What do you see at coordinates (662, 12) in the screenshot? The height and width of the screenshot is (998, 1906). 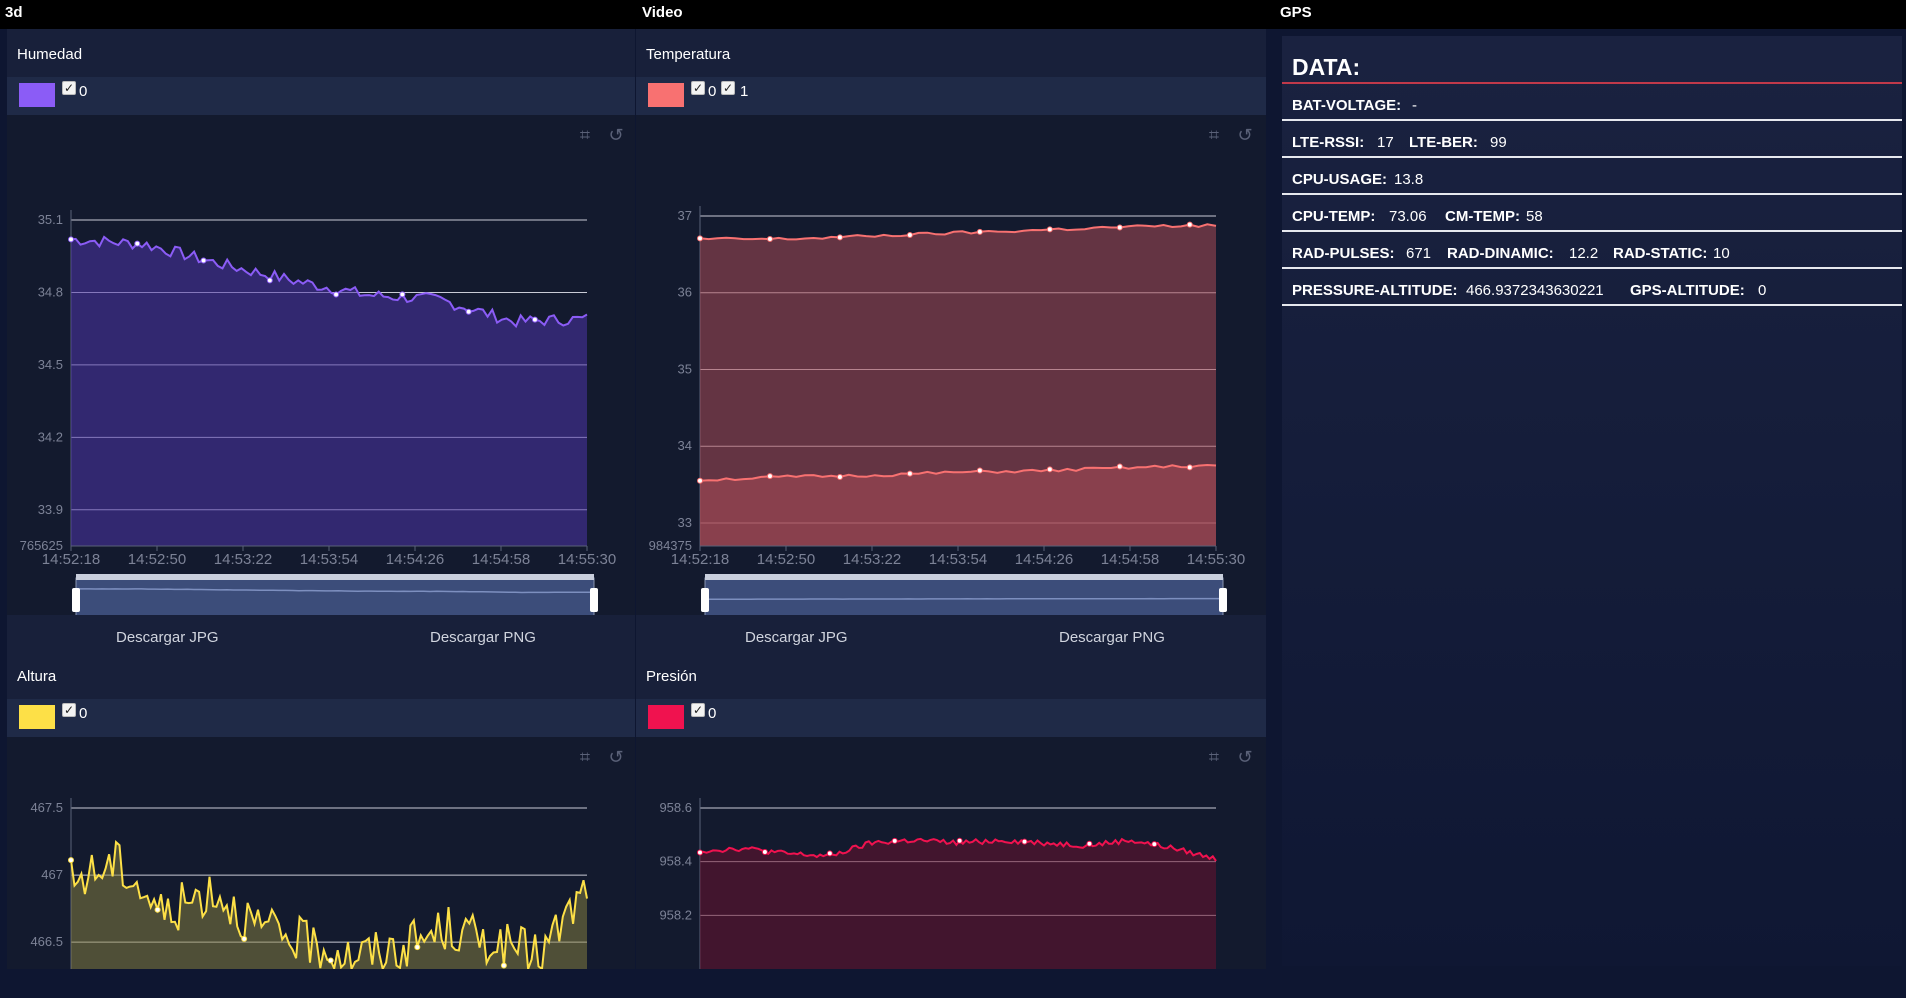 I see `tab-video: Video` at bounding box center [662, 12].